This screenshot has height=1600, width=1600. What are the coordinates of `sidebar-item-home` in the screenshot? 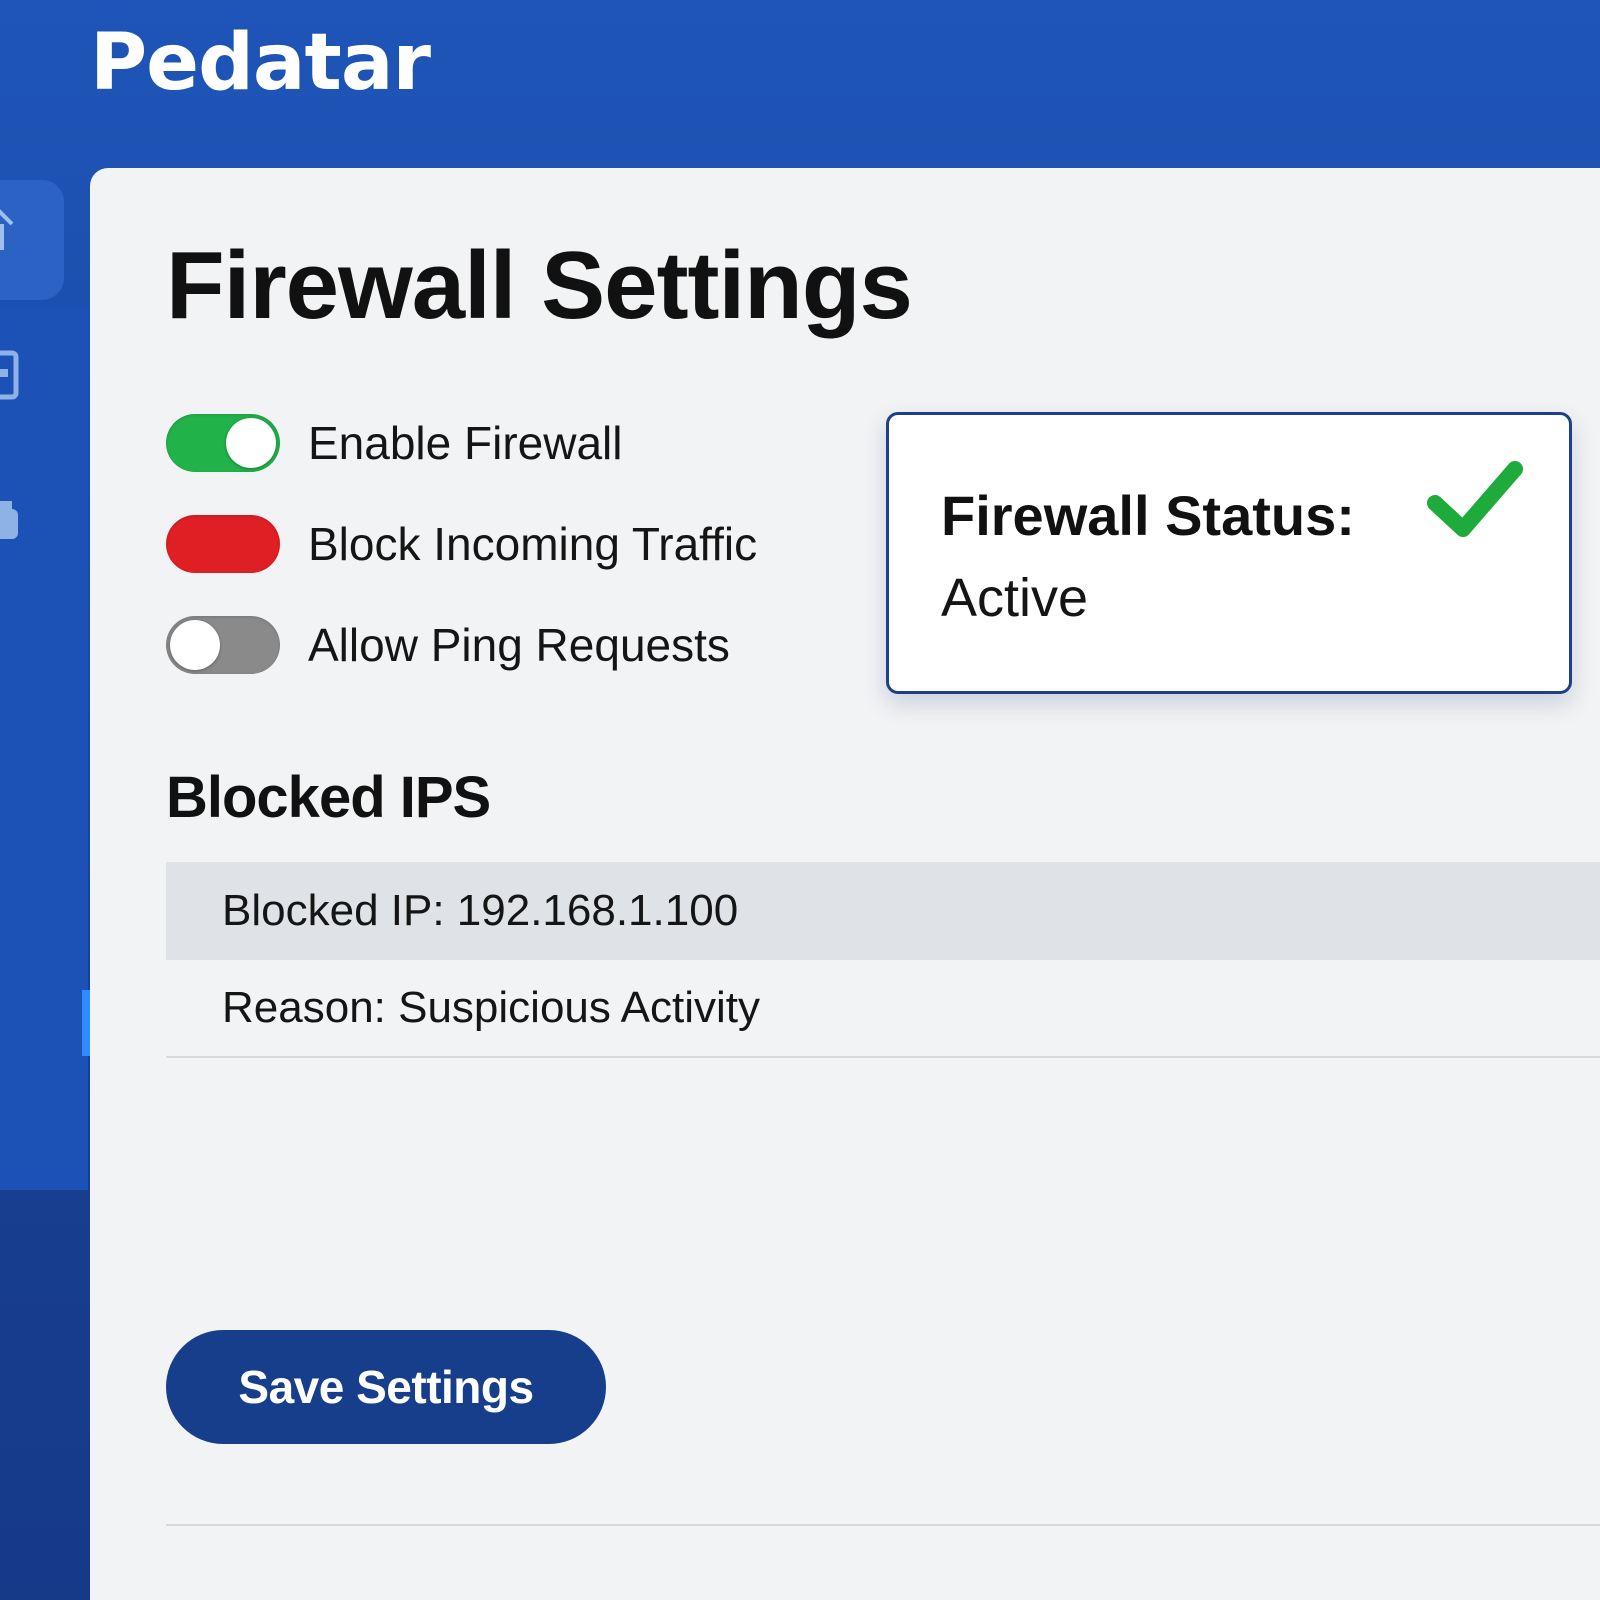 It's located at (32, 240).